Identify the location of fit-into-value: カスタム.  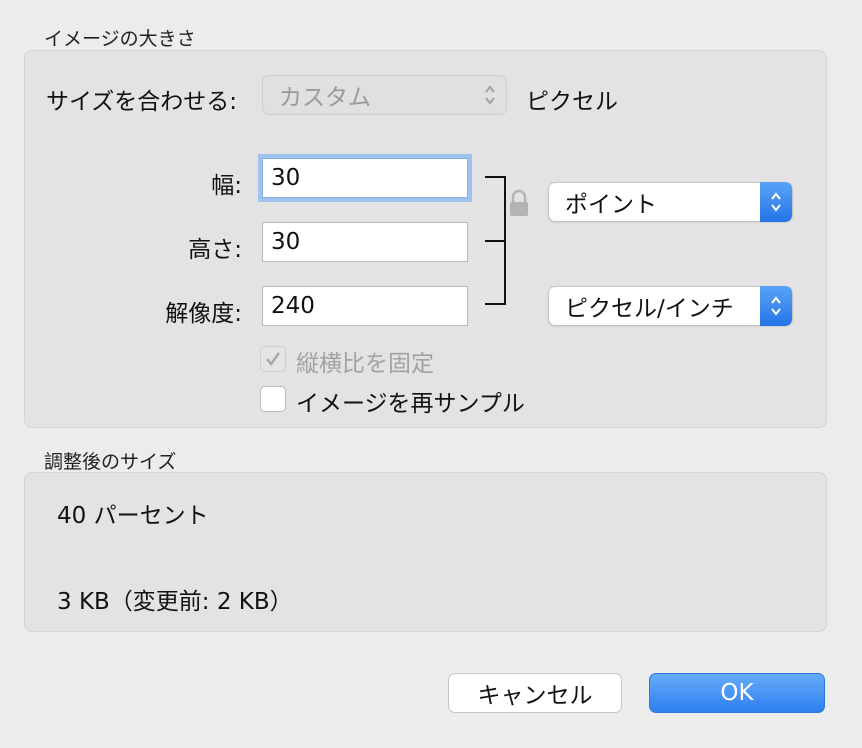
(325, 98).